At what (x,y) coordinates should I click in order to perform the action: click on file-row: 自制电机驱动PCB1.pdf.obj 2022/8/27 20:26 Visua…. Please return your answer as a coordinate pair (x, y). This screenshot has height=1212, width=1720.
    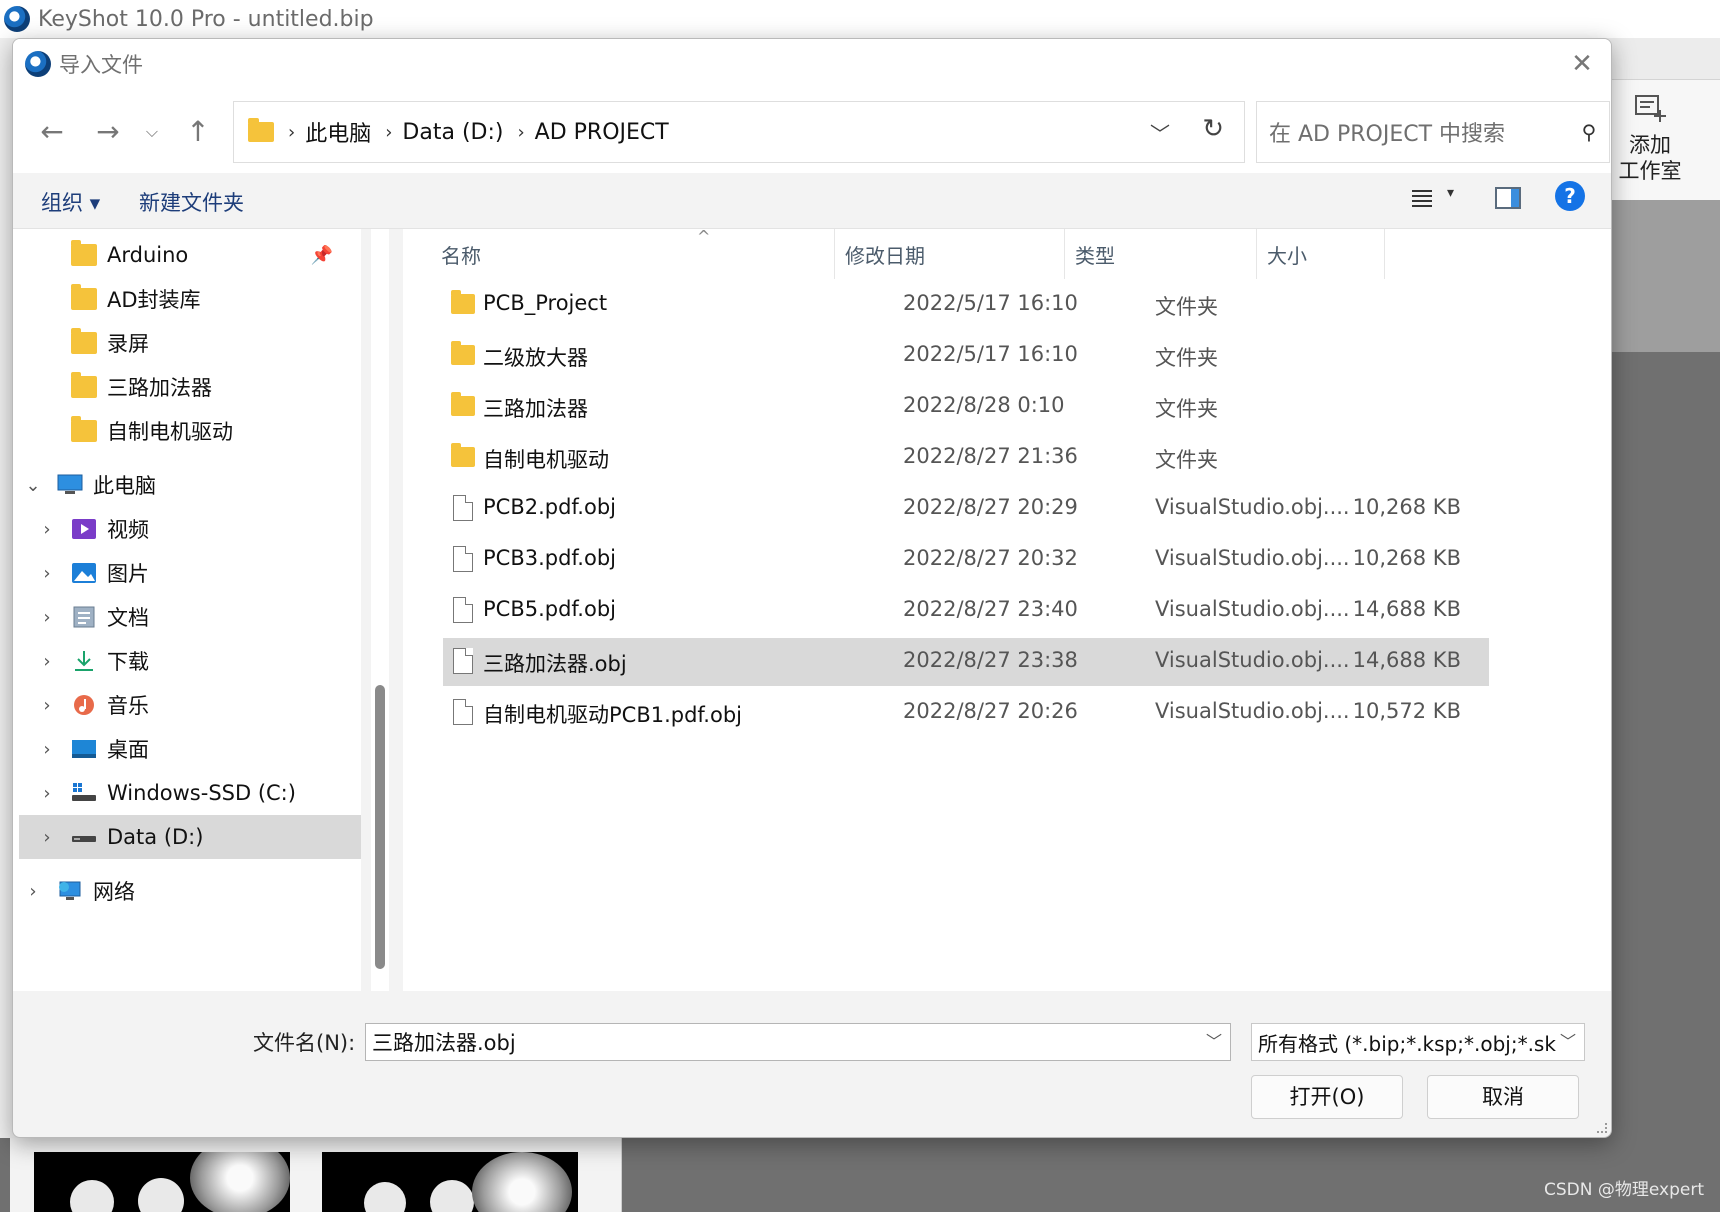
    Looking at the image, I should click on (966, 713).